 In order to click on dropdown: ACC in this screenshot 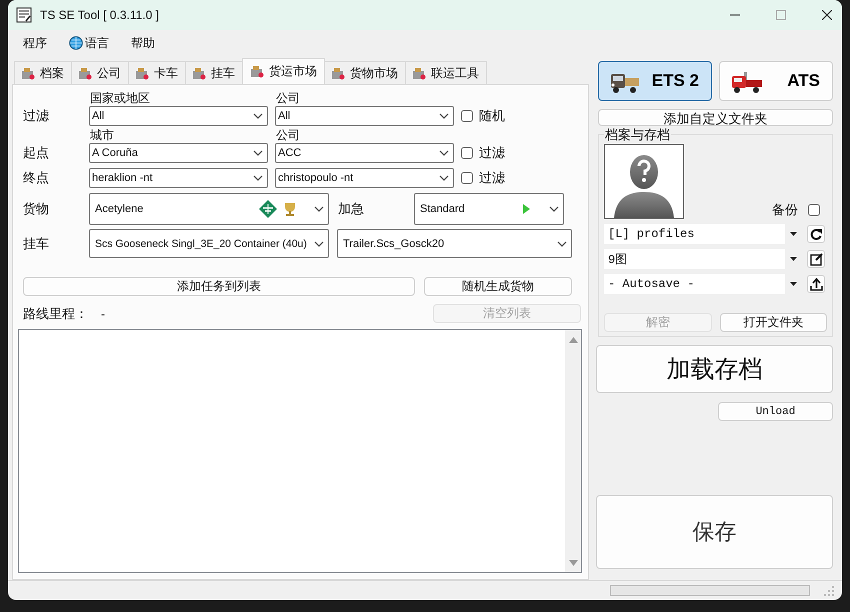, I will do `click(364, 153)`.